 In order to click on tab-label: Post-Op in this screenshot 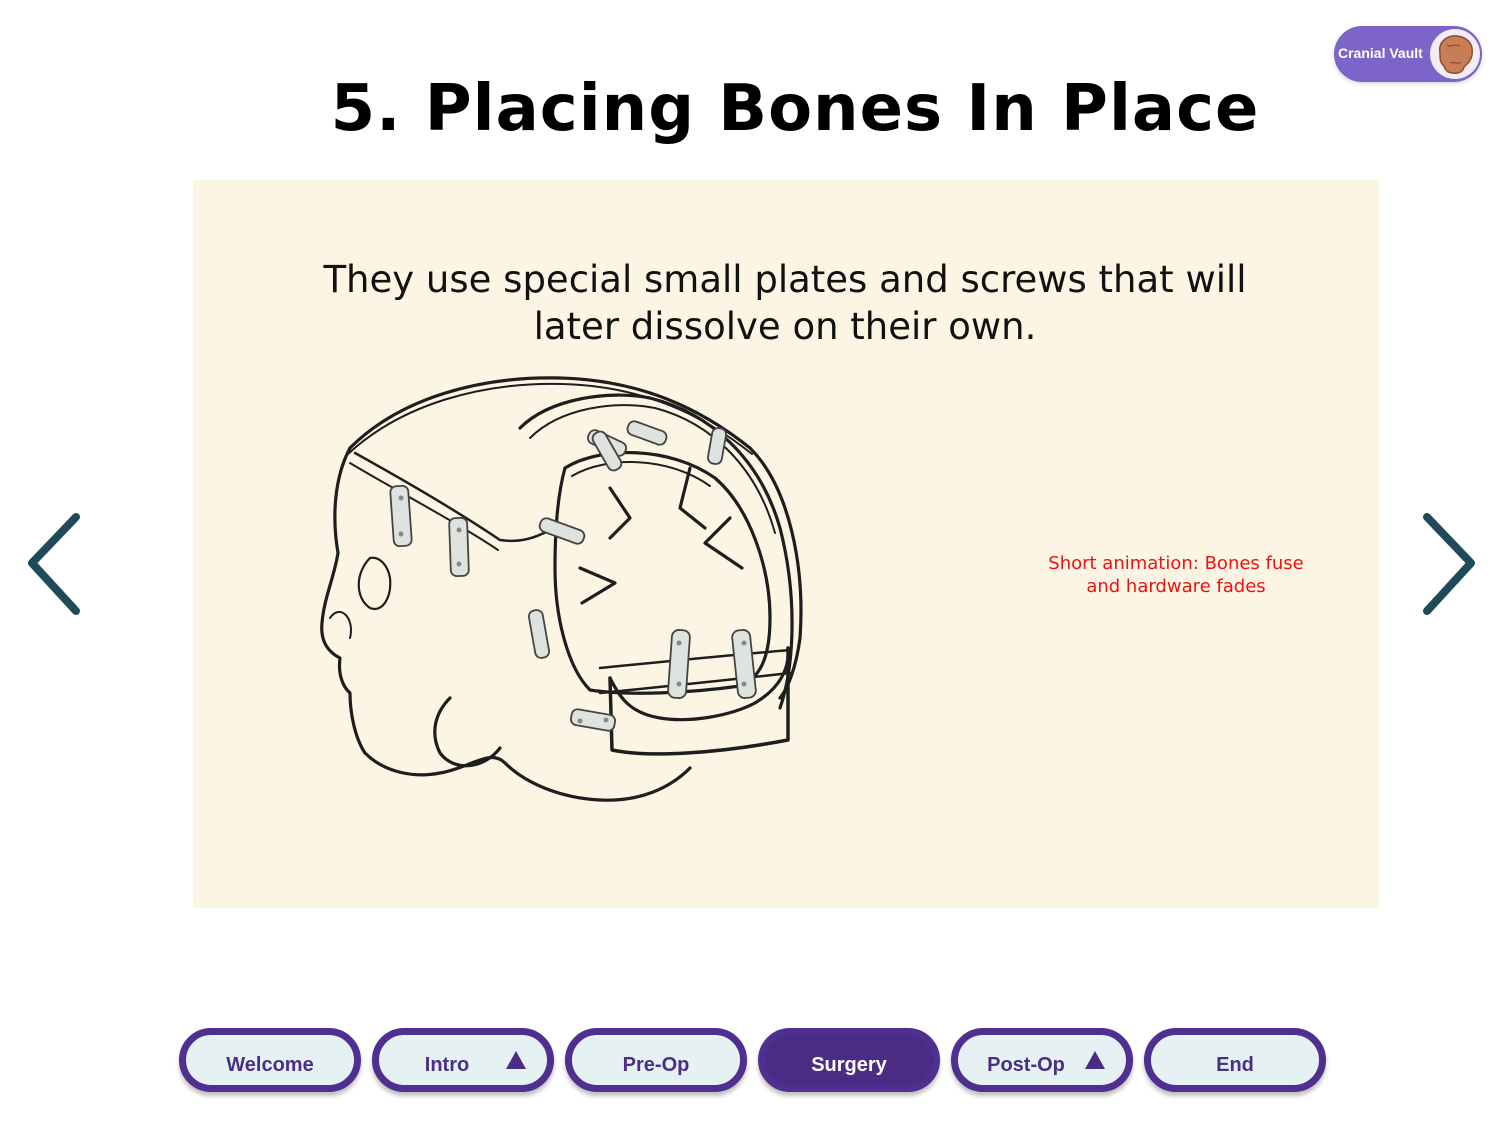, I will do `click(1026, 1065)`.